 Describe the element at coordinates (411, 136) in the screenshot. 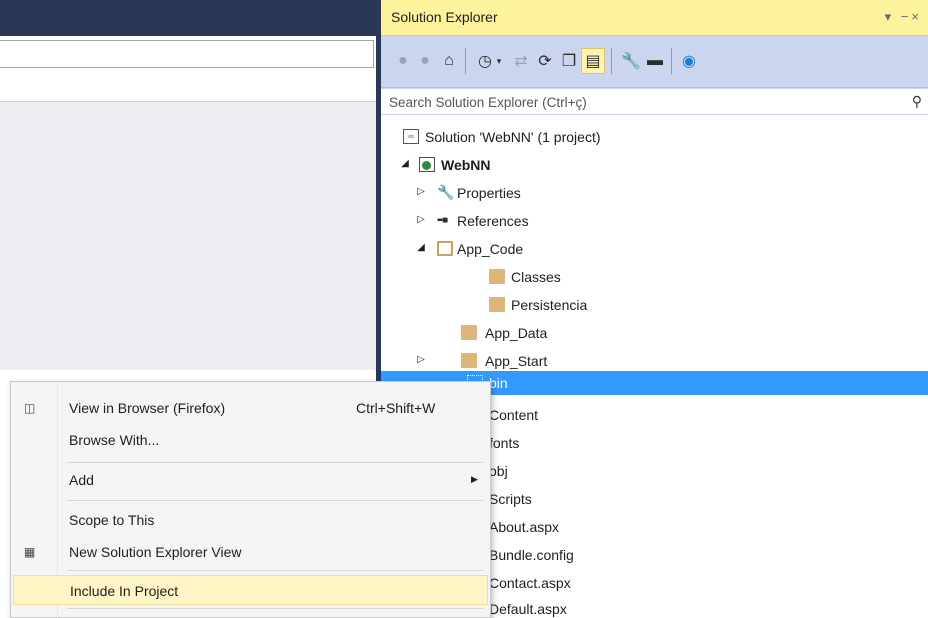

I see `solution-icon: ∞` at that location.